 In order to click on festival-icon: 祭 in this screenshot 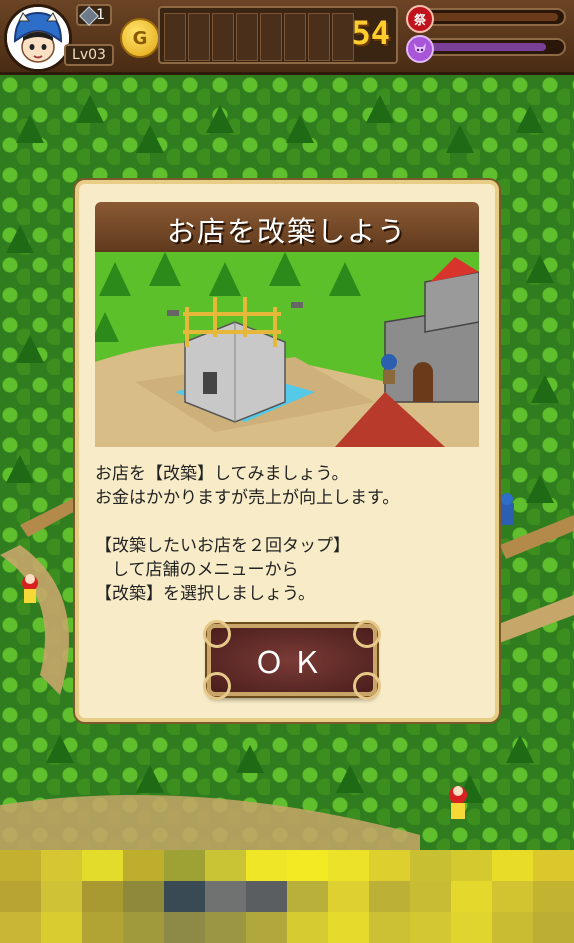, I will do `click(420, 19)`.